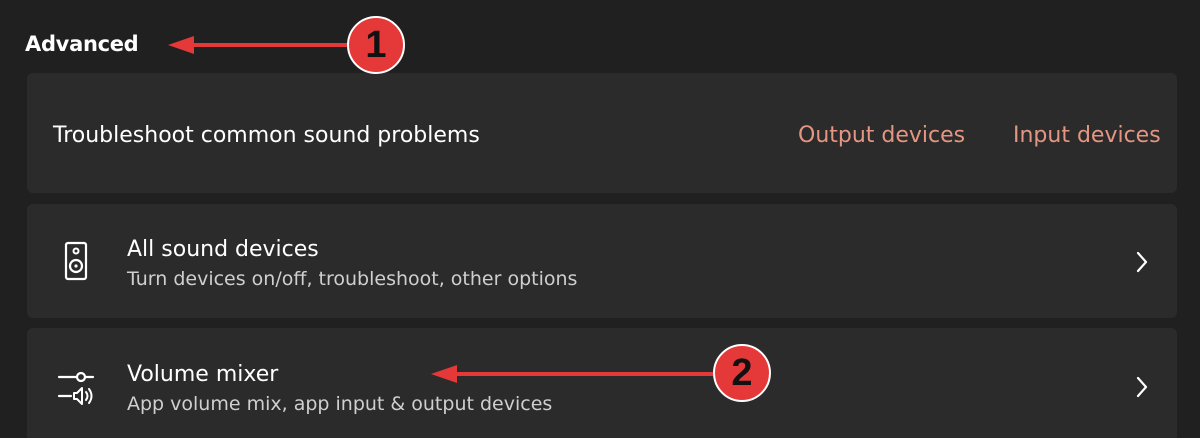  I want to click on output-devices-link: Output devices, so click(881, 136).